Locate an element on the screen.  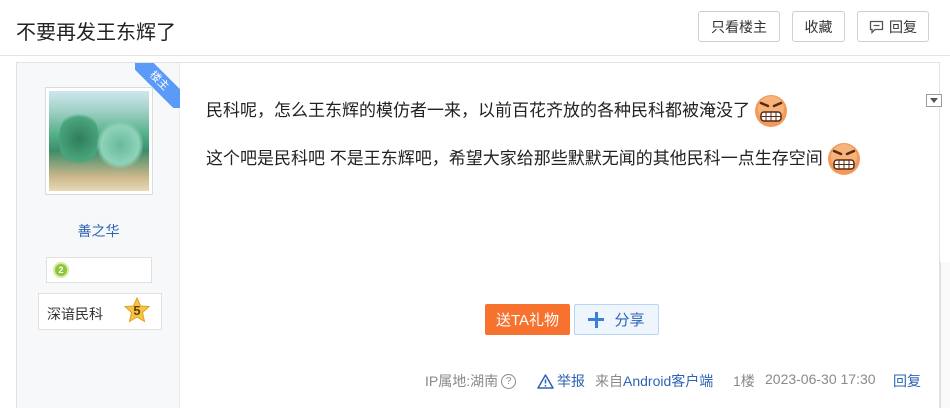
avatar is located at coordinates (99, 141).